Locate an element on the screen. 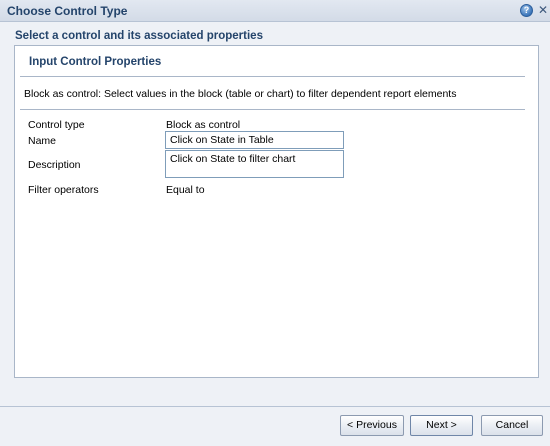  dialog-title: Choose Control Type is located at coordinates (67, 11).